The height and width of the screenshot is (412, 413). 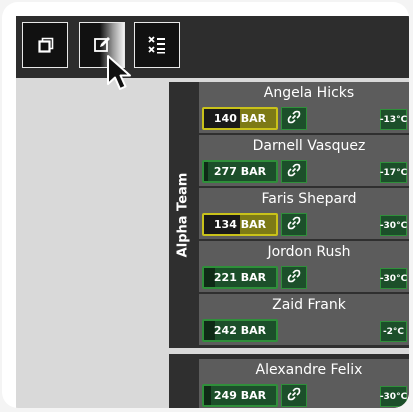 What do you see at coordinates (309, 146) in the screenshot?
I see `member-name: Darnell Vasquez` at bounding box center [309, 146].